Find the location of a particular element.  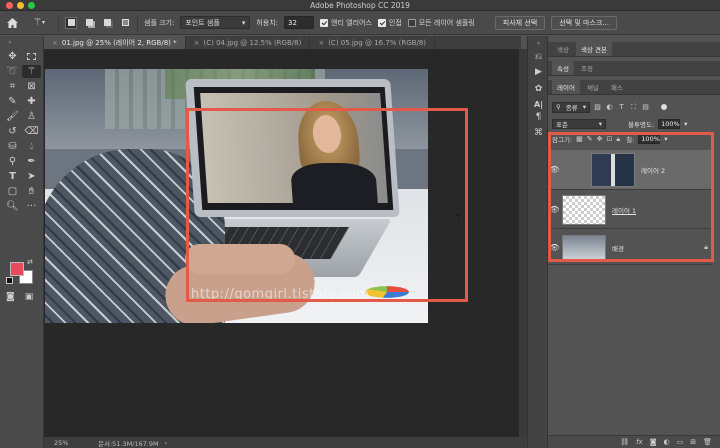

adjustment-layer-icon: ◐ is located at coordinates (667, 442).